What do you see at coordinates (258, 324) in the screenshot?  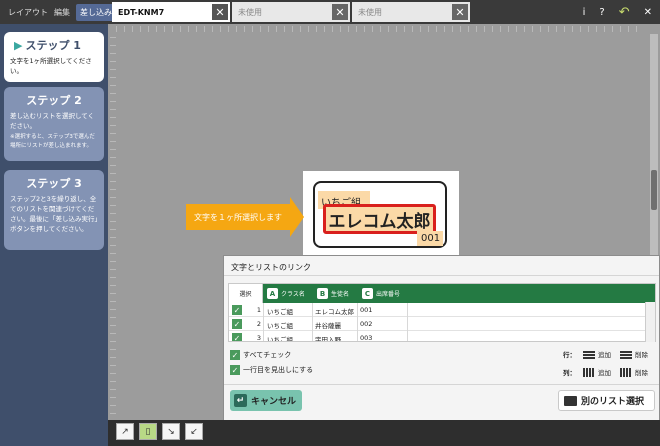 I see `row-number: 2` at bounding box center [258, 324].